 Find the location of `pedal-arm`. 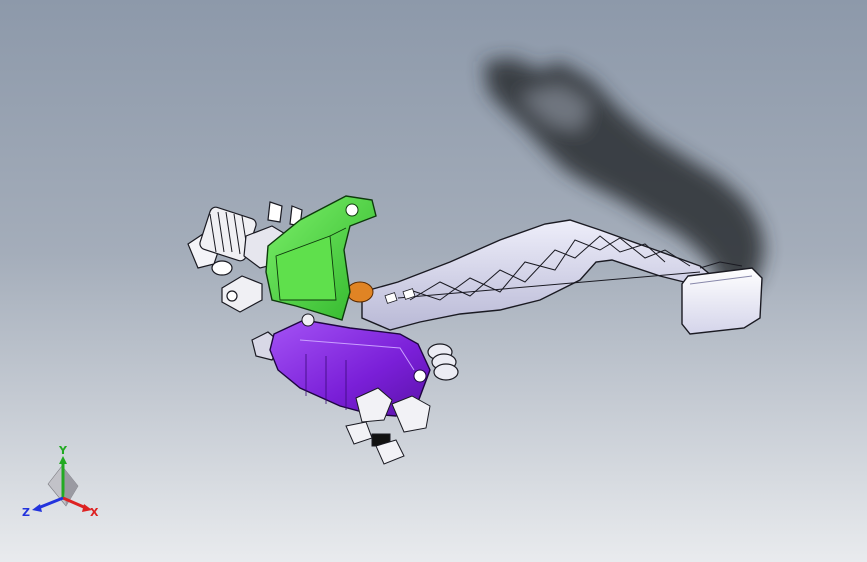

pedal-arm is located at coordinates (537, 275).